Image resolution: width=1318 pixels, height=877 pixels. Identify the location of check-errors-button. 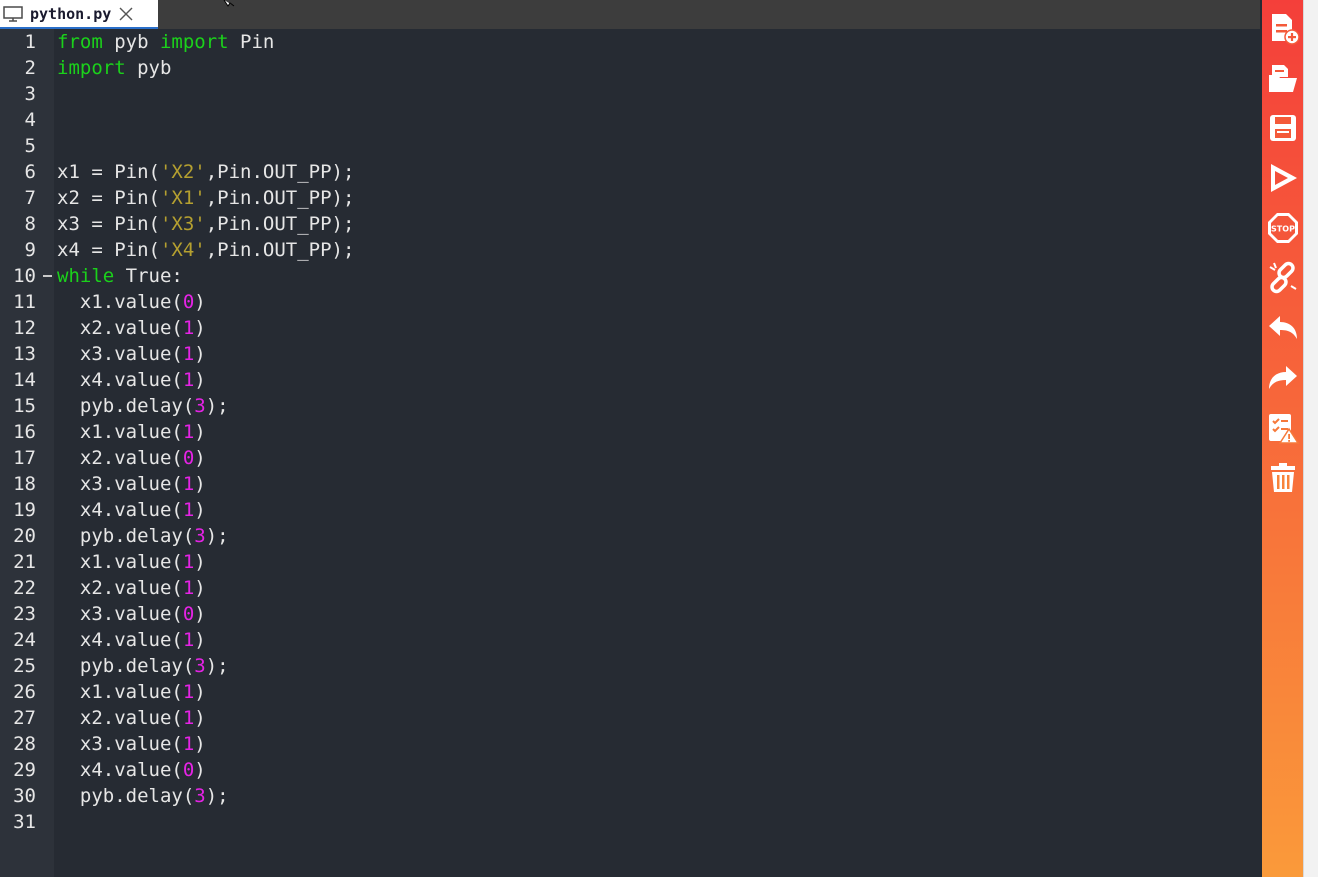
(1283, 428).